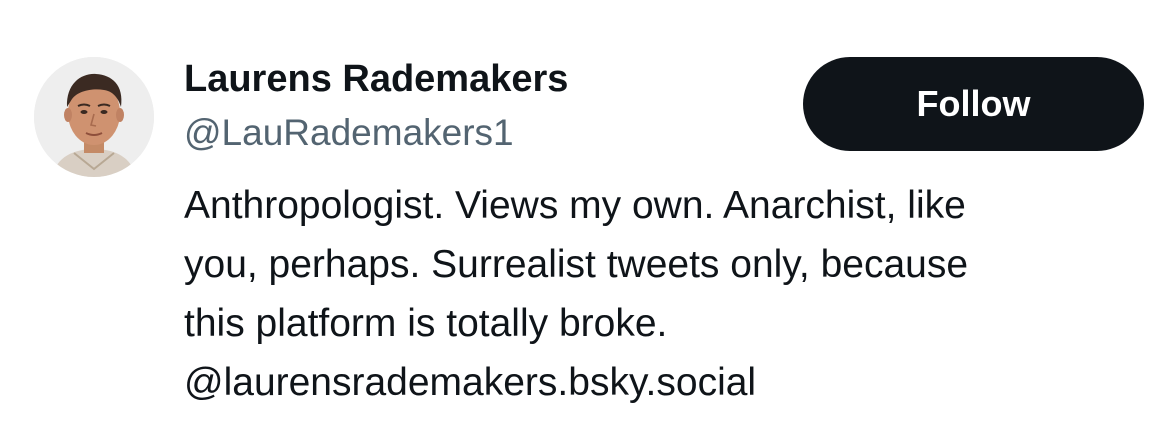 This screenshot has width=1170, height=447. I want to click on bio-line: this platform is totally broke., so click(426, 323).